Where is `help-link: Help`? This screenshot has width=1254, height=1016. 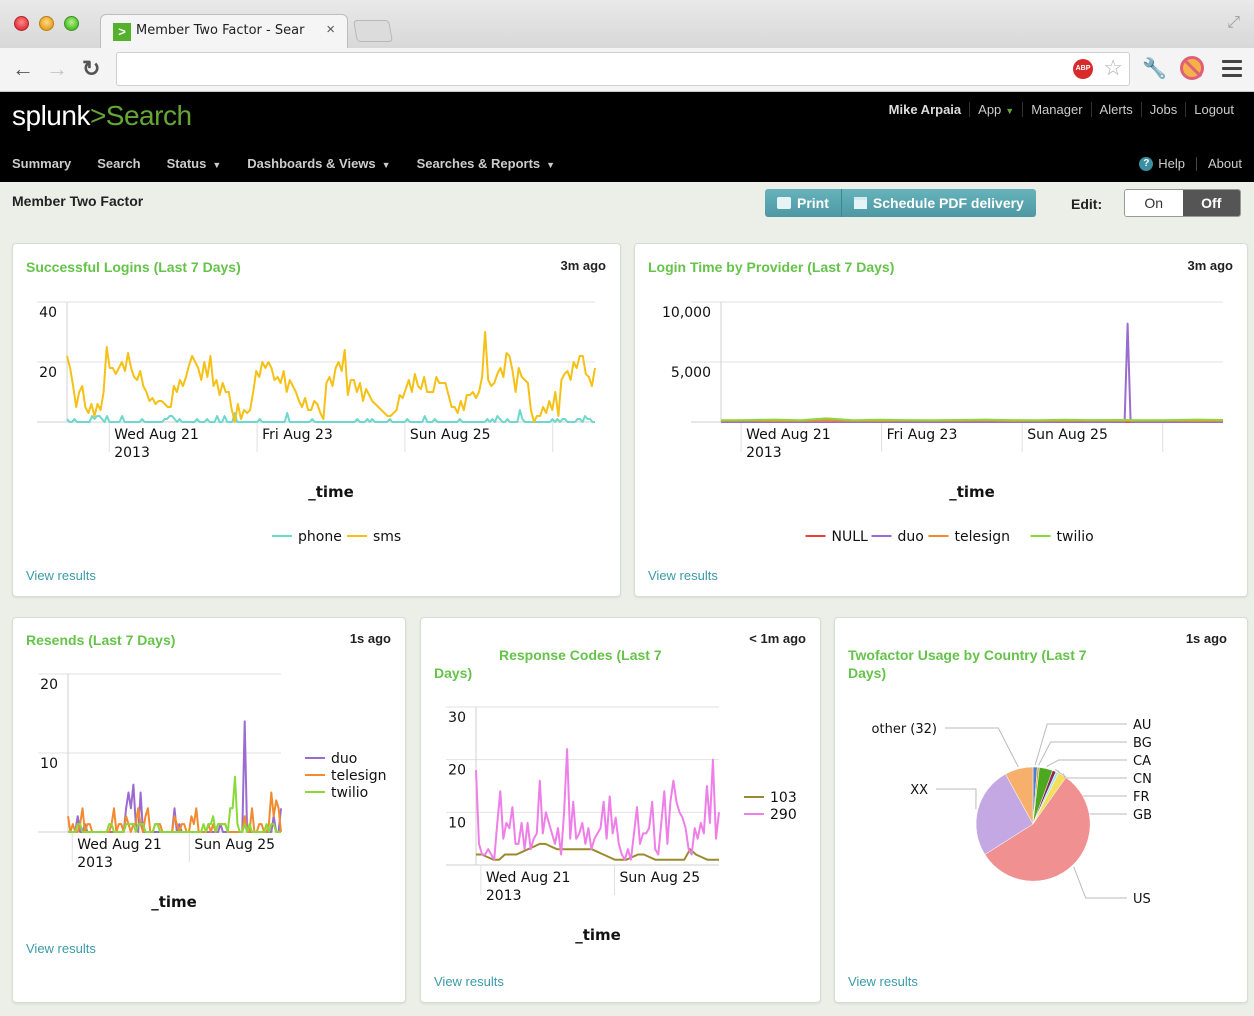
help-link: Help is located at coordinates (1171, 163).